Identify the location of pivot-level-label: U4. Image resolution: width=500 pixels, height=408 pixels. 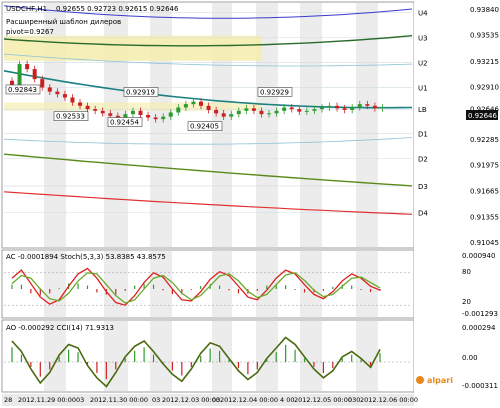
(423, 13).